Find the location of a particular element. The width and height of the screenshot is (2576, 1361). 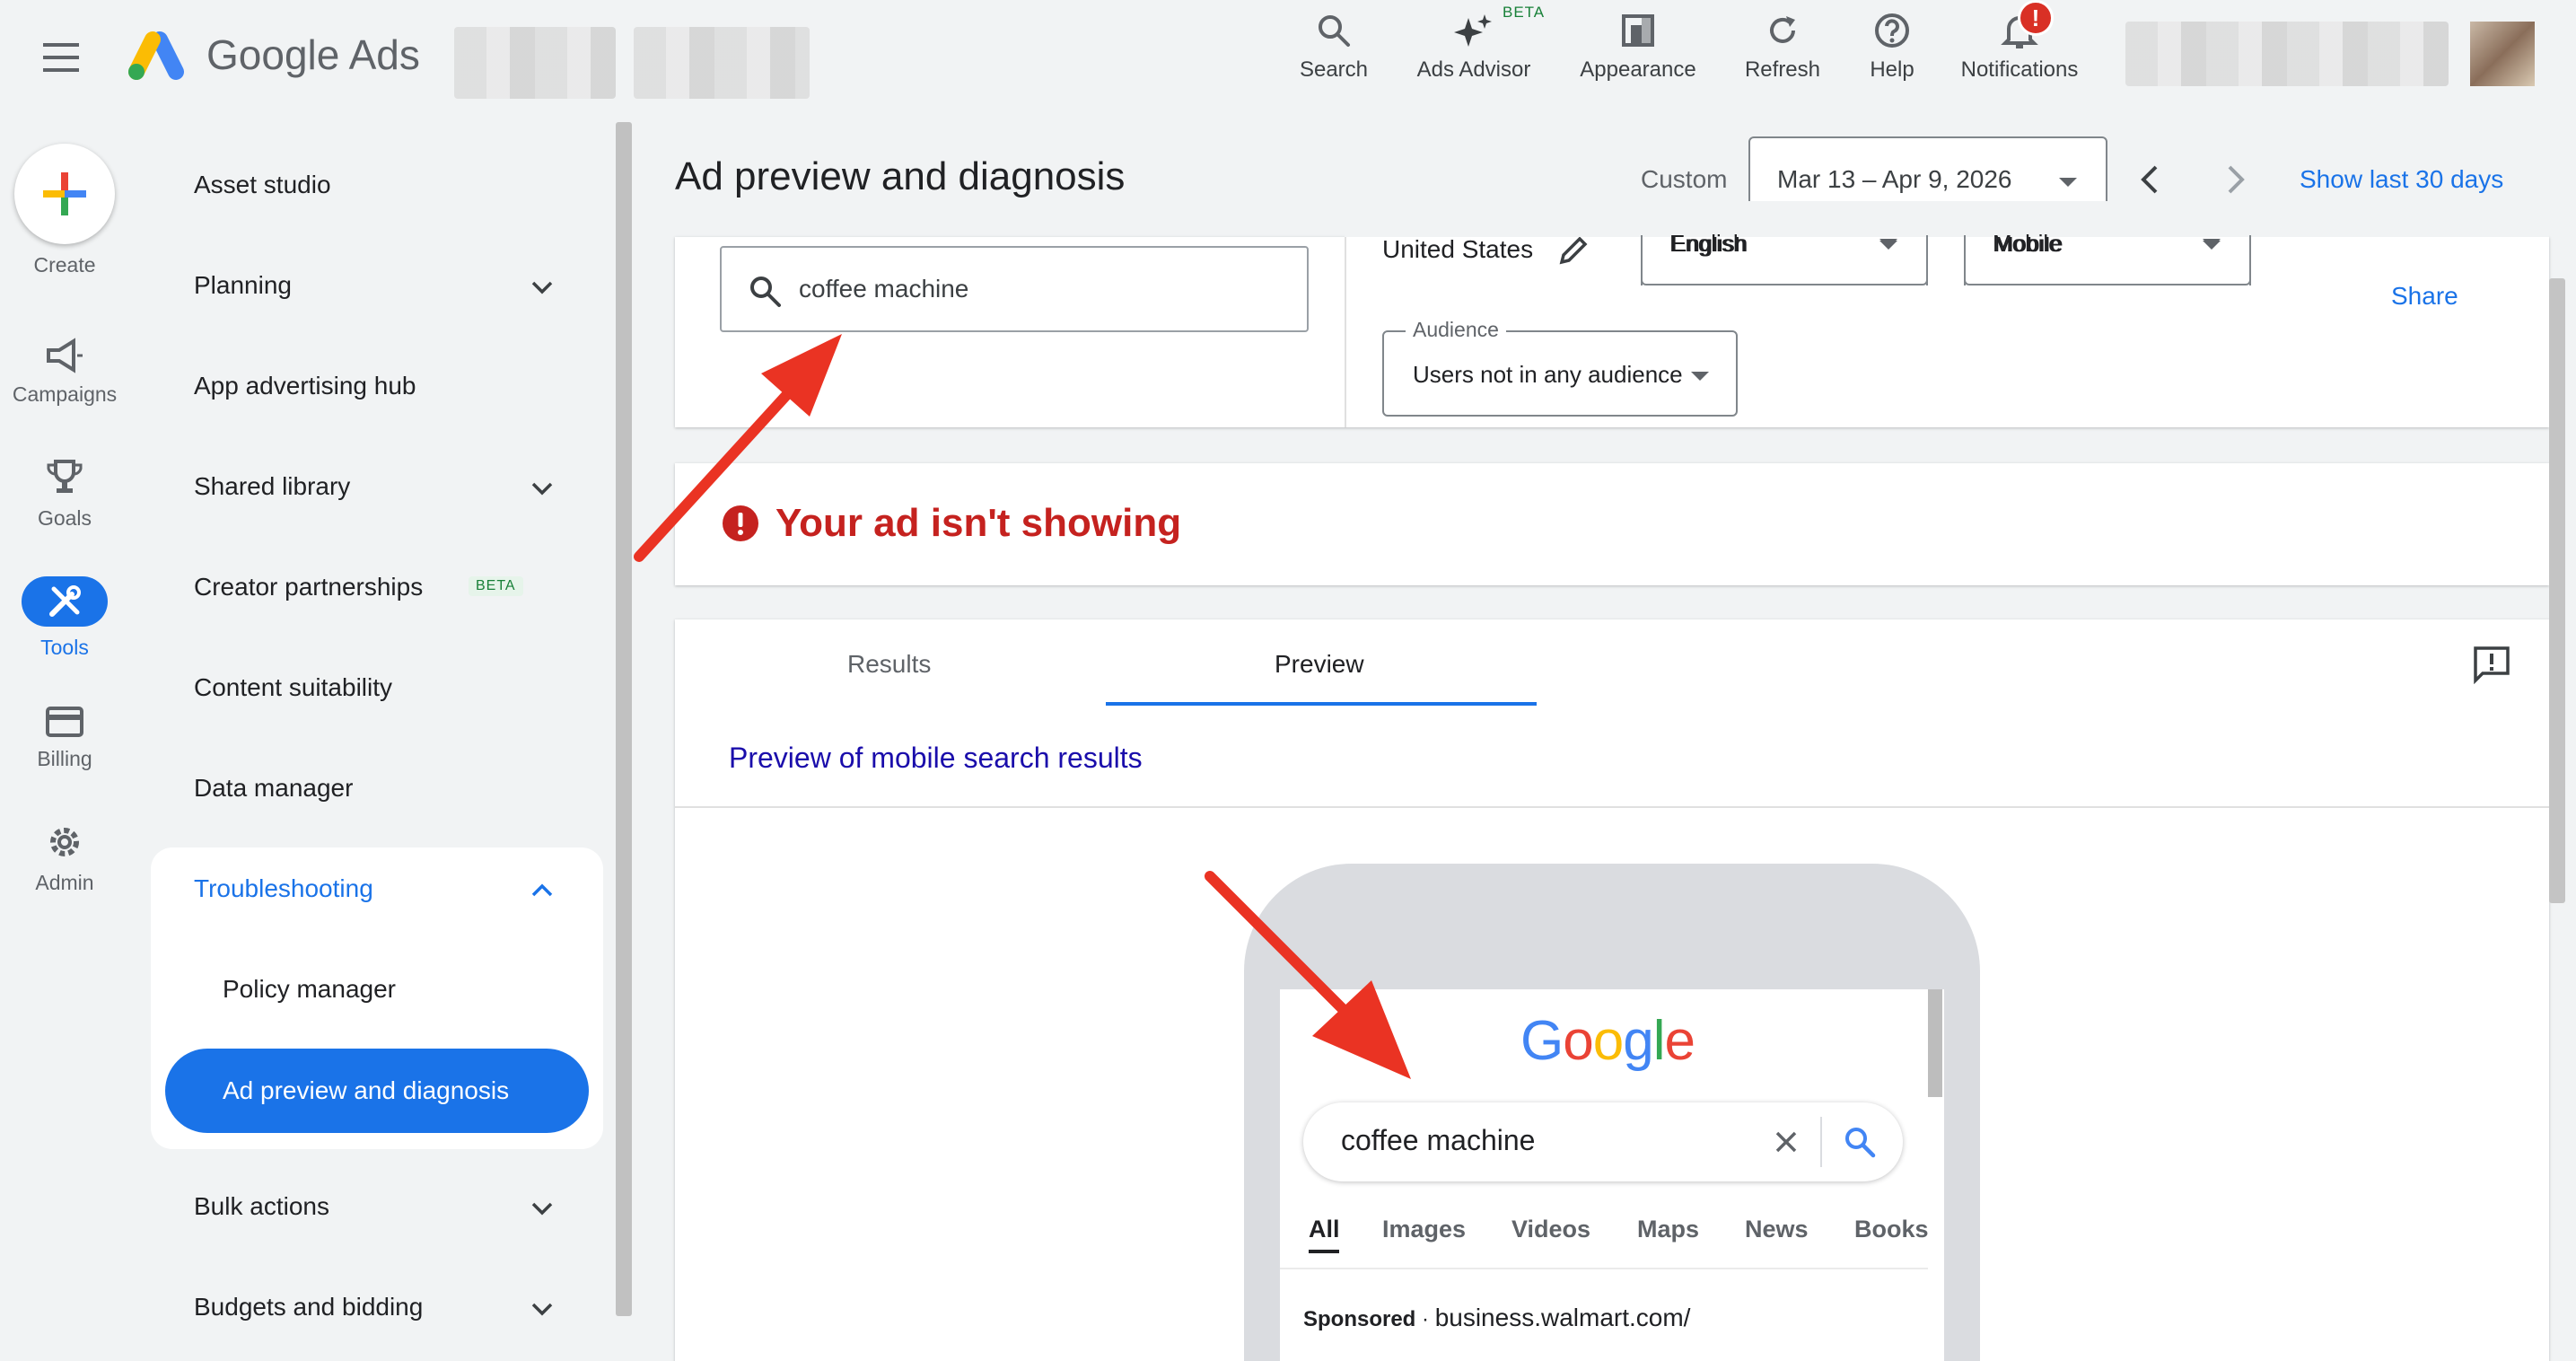

main-scrollbar is located at coordinates (2557, 590).